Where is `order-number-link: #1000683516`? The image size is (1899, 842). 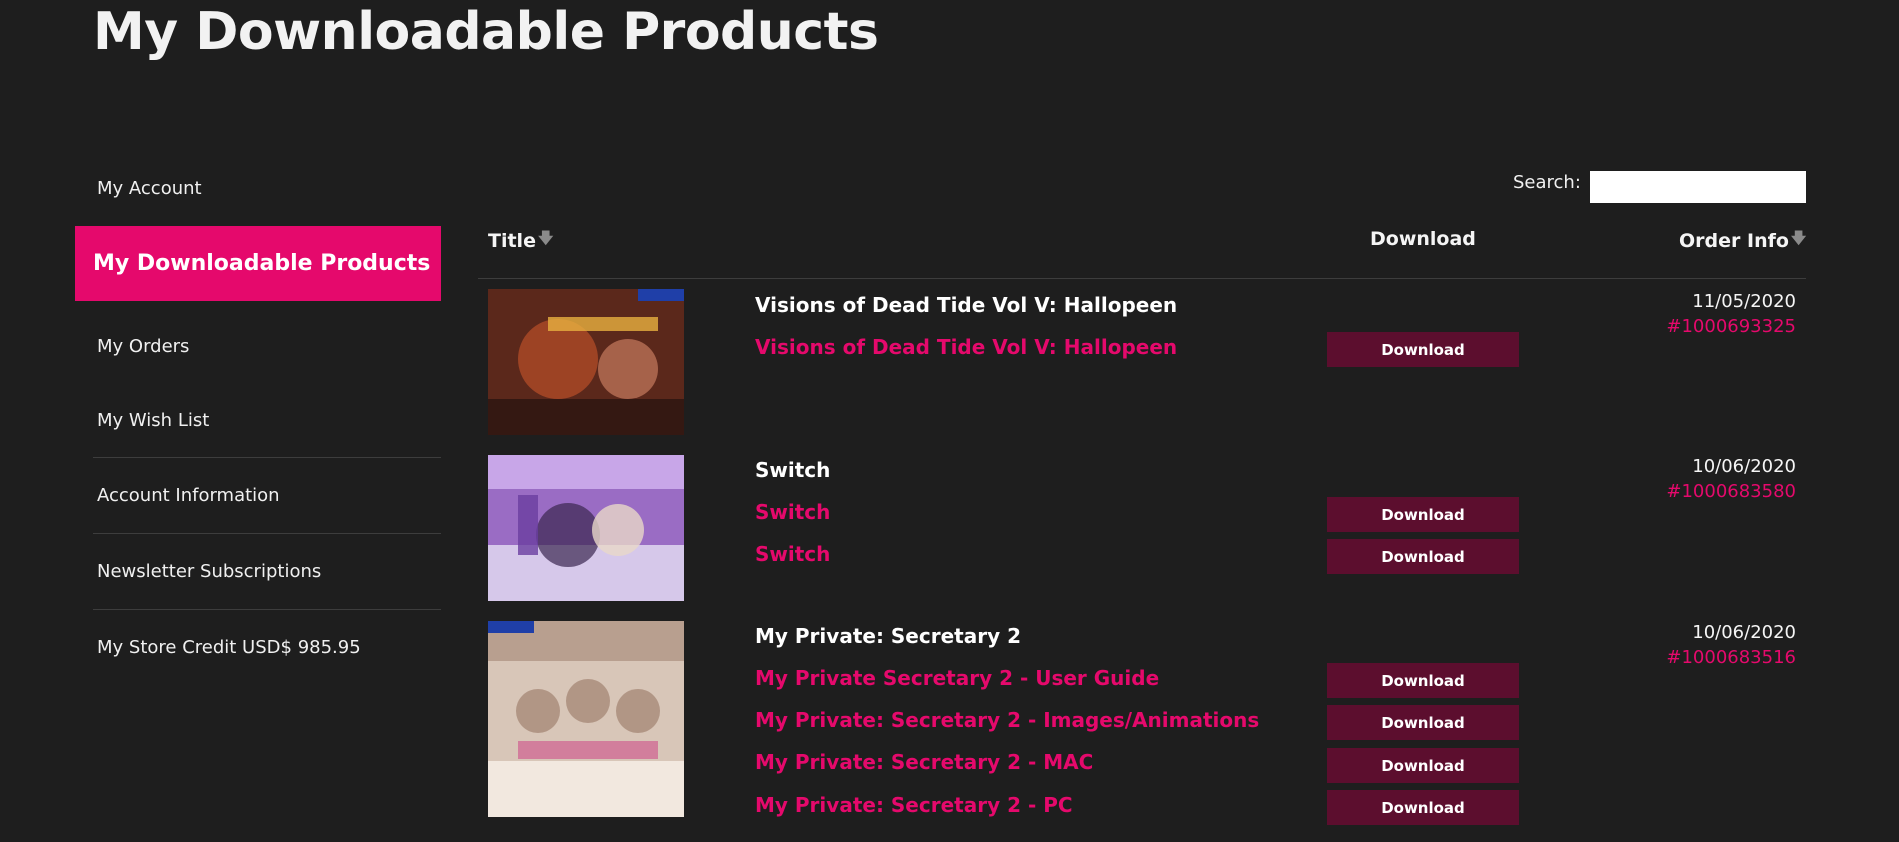
order-number-link: #1000683516 is located at coordinates (1731, 657).